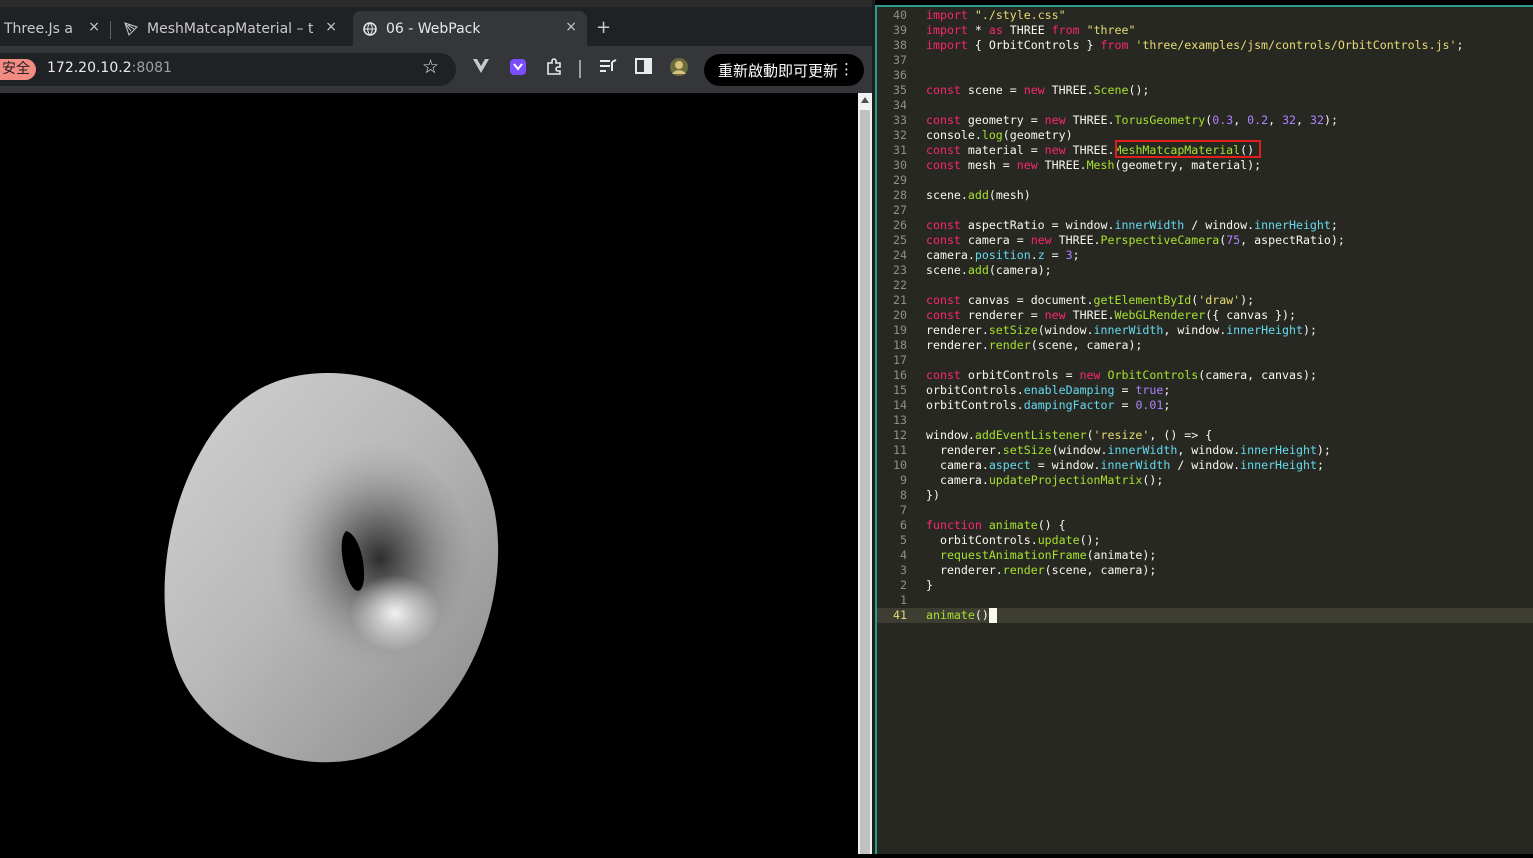 This screenshot has width=1533, height=858. I want to click on line-number: 11, so click(900, 450).